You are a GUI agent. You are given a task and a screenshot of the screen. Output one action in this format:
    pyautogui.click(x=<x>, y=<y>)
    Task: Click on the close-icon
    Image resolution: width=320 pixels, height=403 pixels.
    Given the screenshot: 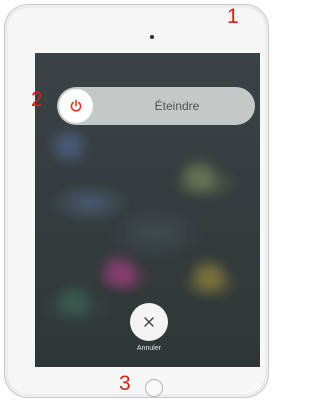 What is the action you would take?
    pyautogui.click(x=149, y=322)
    